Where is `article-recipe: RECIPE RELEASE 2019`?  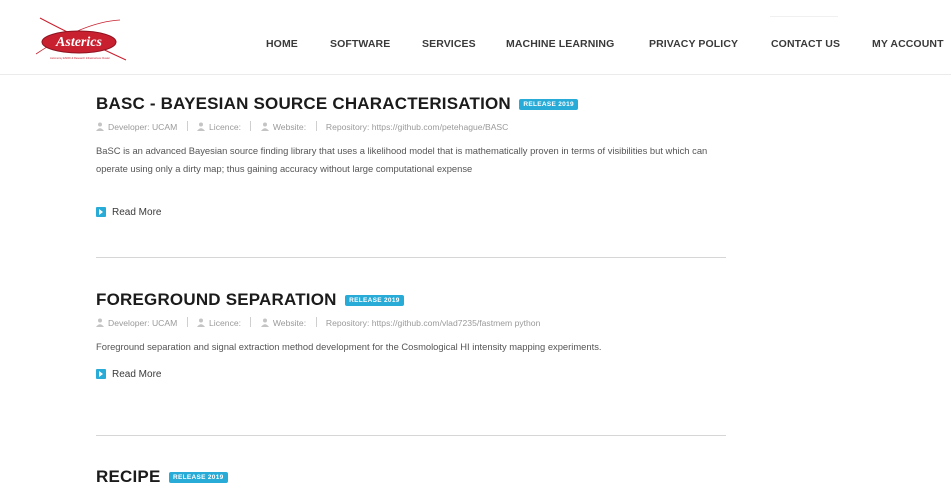 article-recipe: RECIPE RELEASE 2019 is located at coordinates (411, 479).